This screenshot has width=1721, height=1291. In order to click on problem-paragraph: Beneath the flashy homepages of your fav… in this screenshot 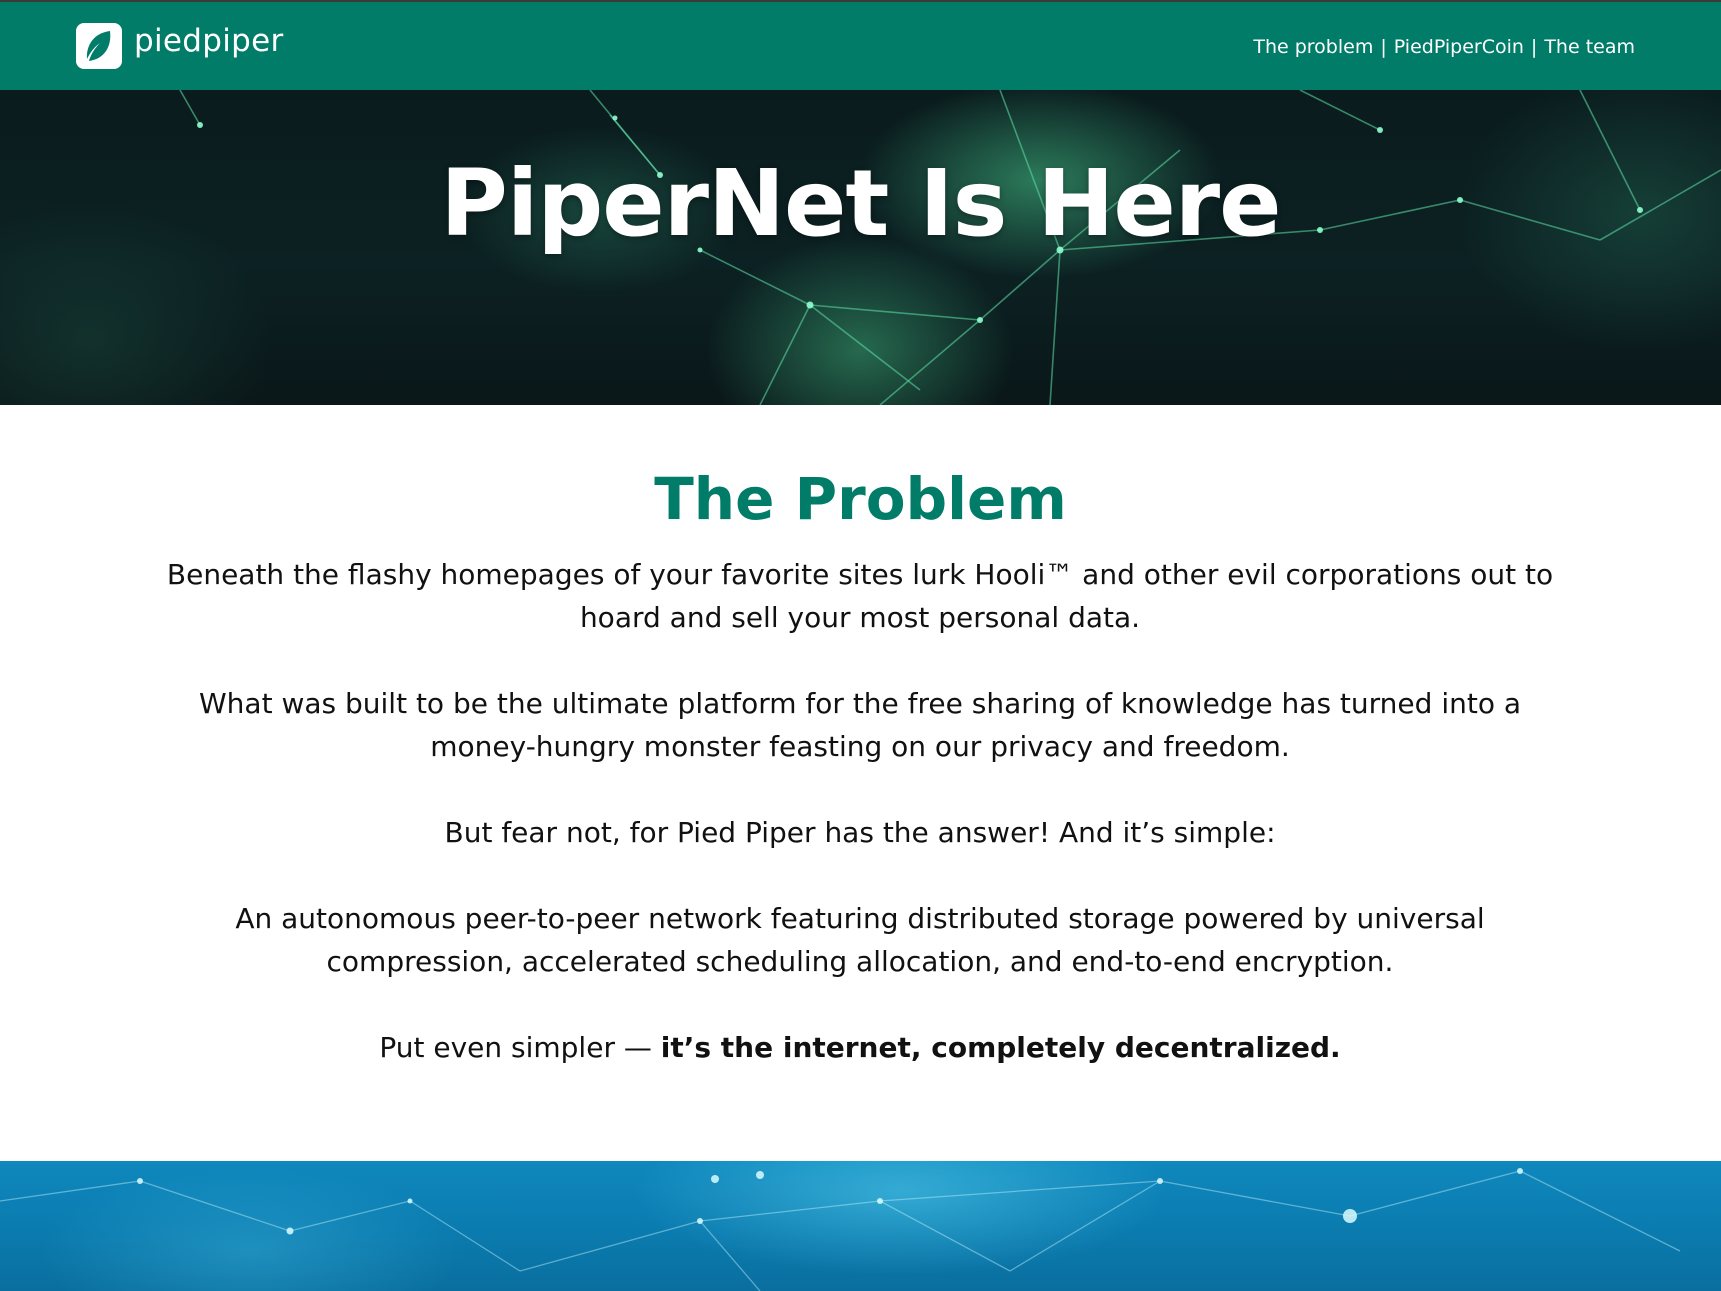, I will do `click(860, 596)`.